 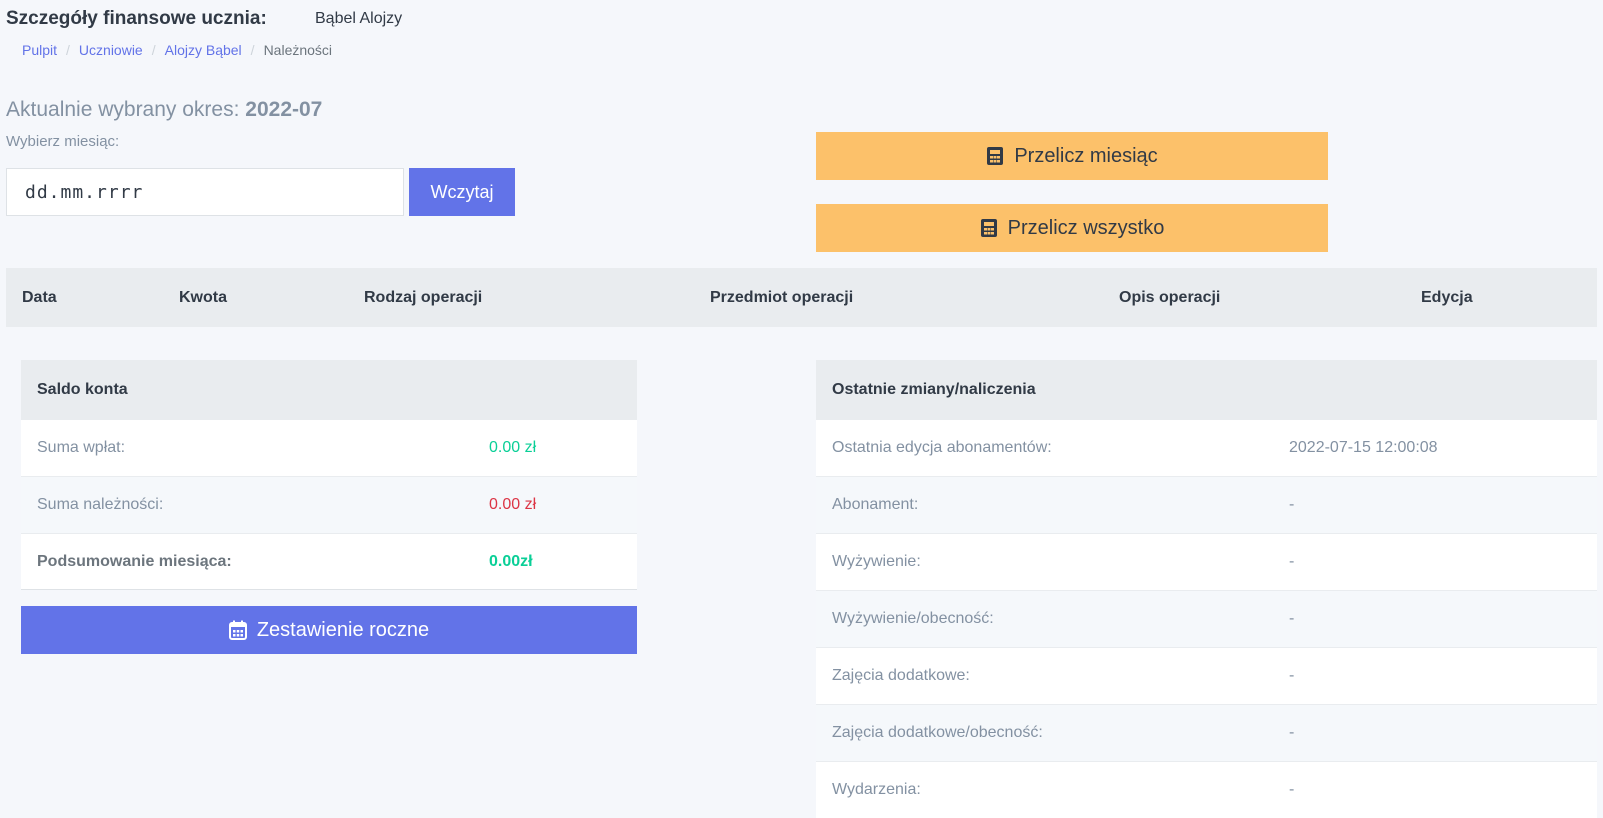 I want to click on recent-change-row: Zajęcia dodatkowe/obecność: -, so click(x=1206, y=732).